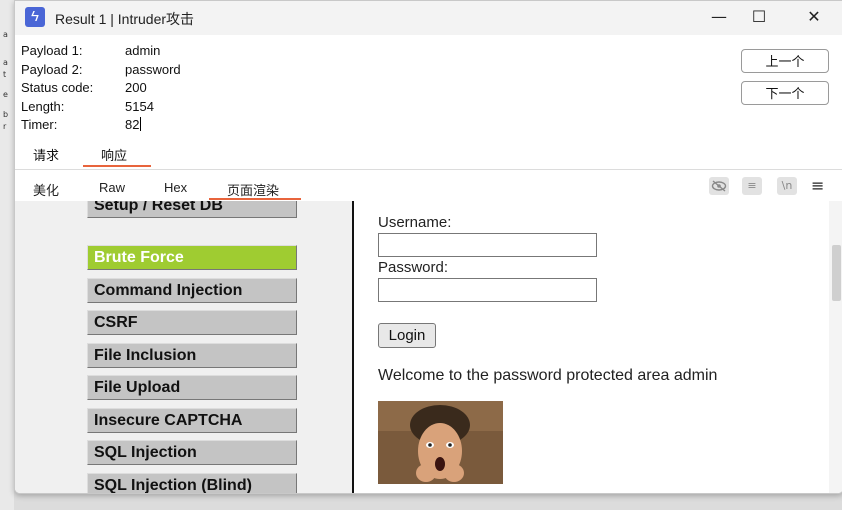 This screenshot has width=842, height=510. What do you see at coordinates (785, 61) in the screenshot?
I see `previous-button: 上一个` at bounding box center [785, 61].